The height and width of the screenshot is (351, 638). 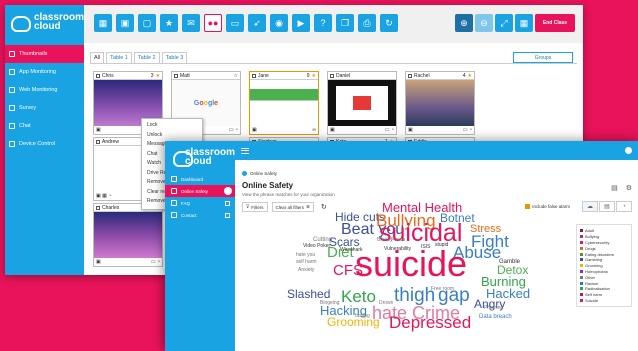 I want to click on legend-label: Cybersecurity, so click(x=597, y=242).